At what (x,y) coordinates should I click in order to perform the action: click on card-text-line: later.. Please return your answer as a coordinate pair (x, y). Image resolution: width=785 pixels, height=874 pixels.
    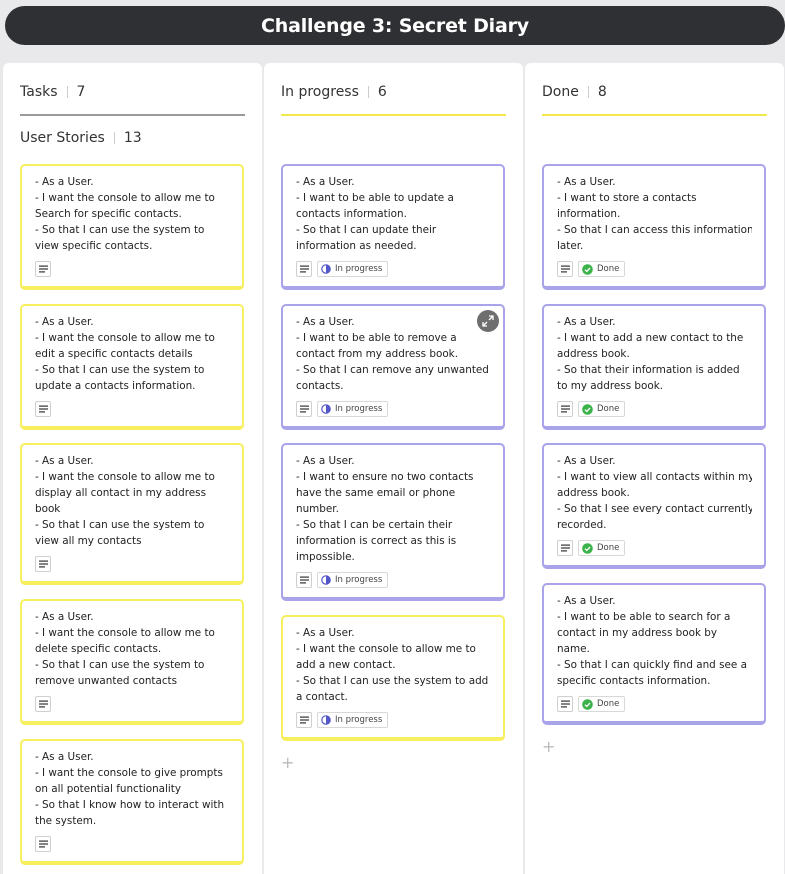
    Looking at the image, I should click on (570, 246).